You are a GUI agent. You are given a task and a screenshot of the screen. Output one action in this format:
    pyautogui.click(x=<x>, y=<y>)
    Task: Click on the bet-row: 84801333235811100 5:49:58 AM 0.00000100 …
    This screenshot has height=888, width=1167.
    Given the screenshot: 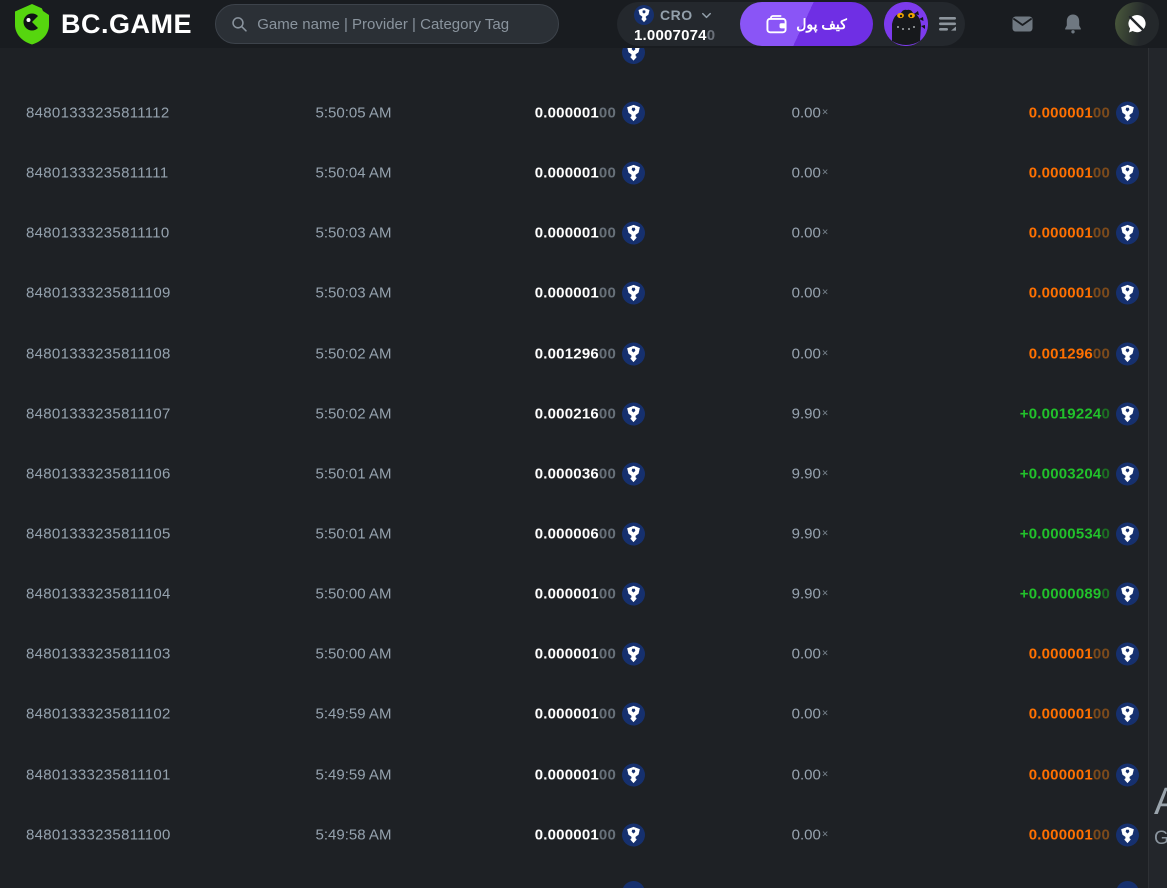 What is the action you would take?
    pyautogui.click(x=583, y=835)
    